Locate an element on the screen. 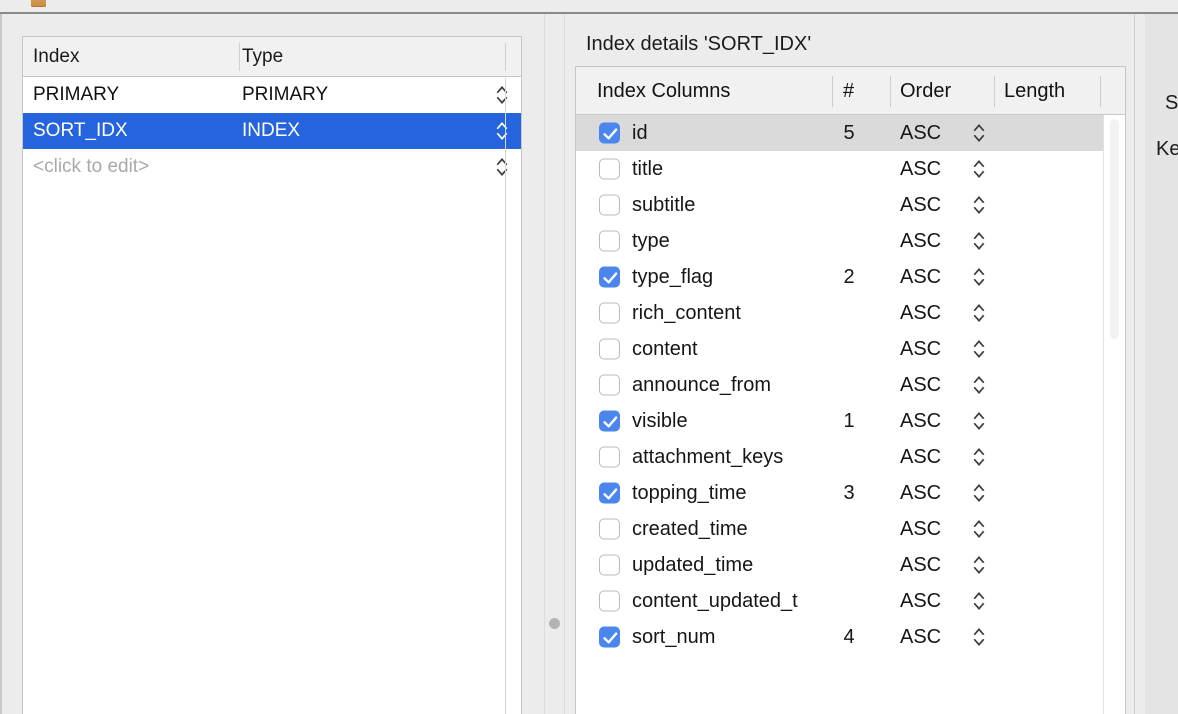 Image resolution: width=1178 pixels, height=714 pixels. column-name: title is located at coordinates (732, 169).